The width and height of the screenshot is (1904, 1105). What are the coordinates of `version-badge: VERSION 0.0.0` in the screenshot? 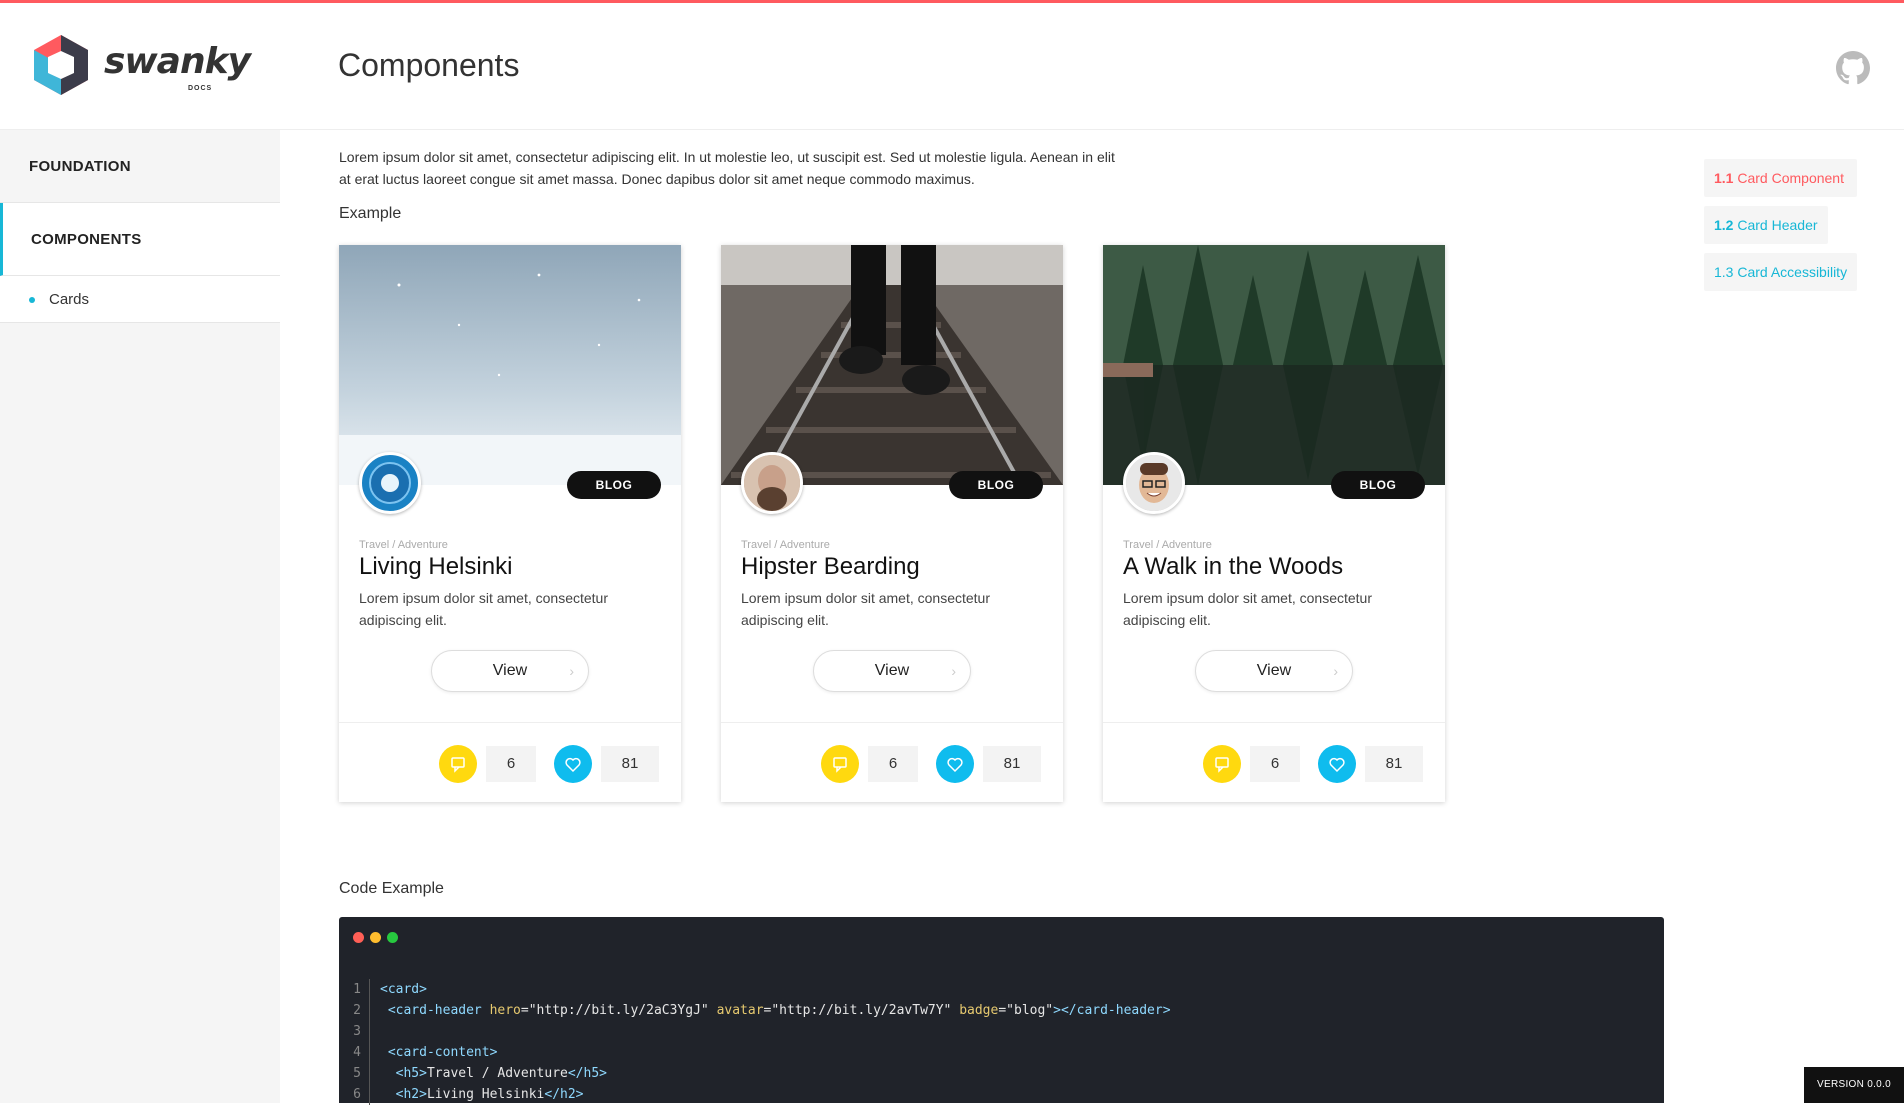 It's located at (1854, 1085).